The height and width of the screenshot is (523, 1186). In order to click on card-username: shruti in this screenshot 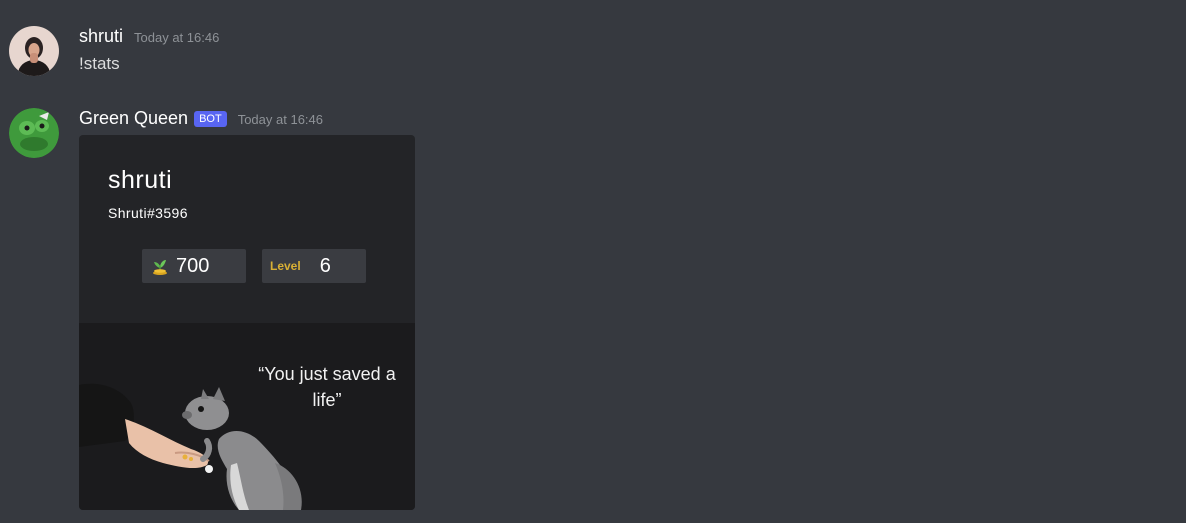, I will do `click(140, 180)`.